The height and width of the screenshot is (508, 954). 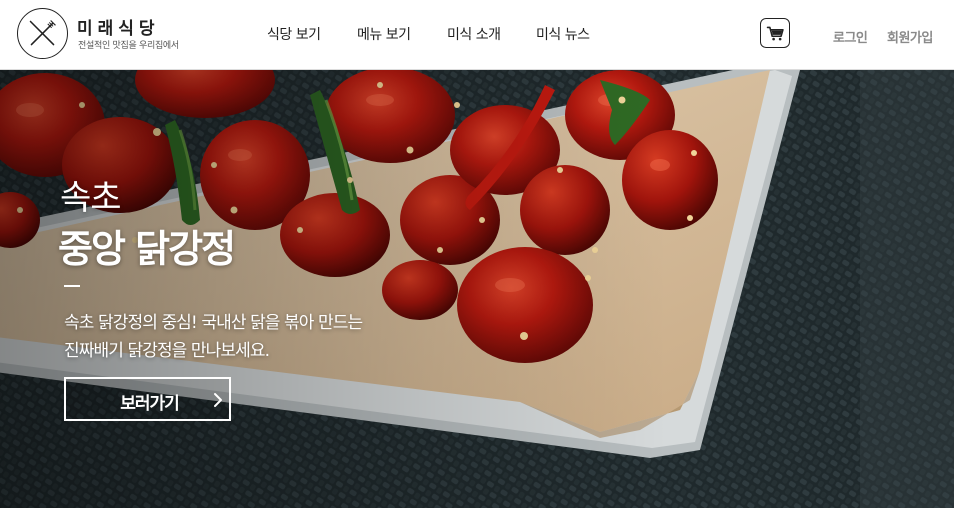 I want to click on hero-title: 중앙 닭강정, so click(x=147, y=249).